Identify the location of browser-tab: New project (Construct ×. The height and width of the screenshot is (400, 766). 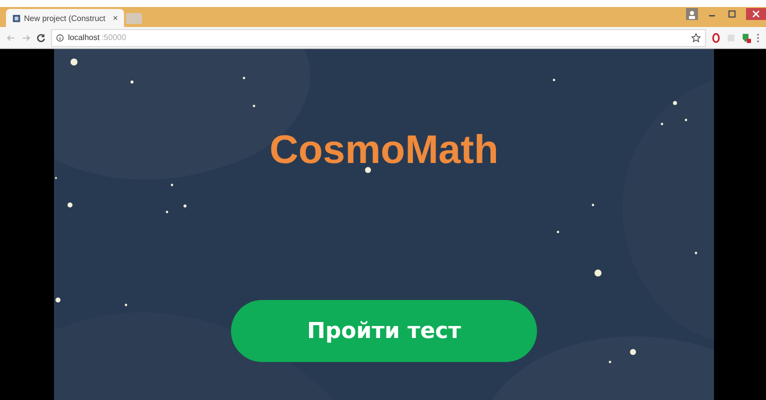
(65, 18).